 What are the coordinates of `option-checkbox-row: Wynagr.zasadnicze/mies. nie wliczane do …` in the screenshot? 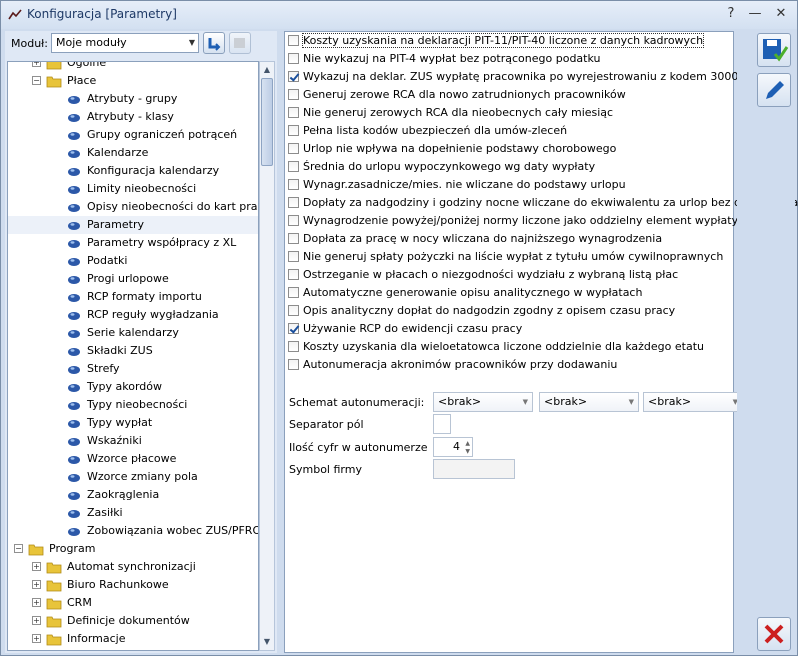 It's located at (457, 186).